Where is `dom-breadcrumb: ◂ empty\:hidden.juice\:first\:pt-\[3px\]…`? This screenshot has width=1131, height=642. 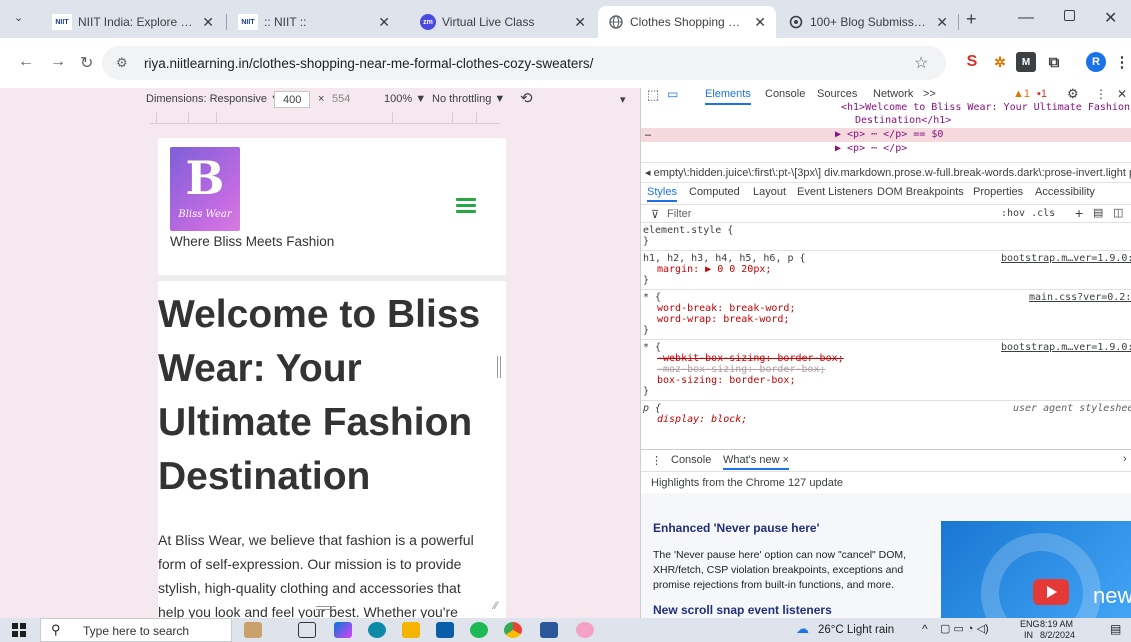
dom-breadcrumb: ◂ empty\:hidden.juice\:first\:pt-\[3px\]… is located at coordinates (888, 172).